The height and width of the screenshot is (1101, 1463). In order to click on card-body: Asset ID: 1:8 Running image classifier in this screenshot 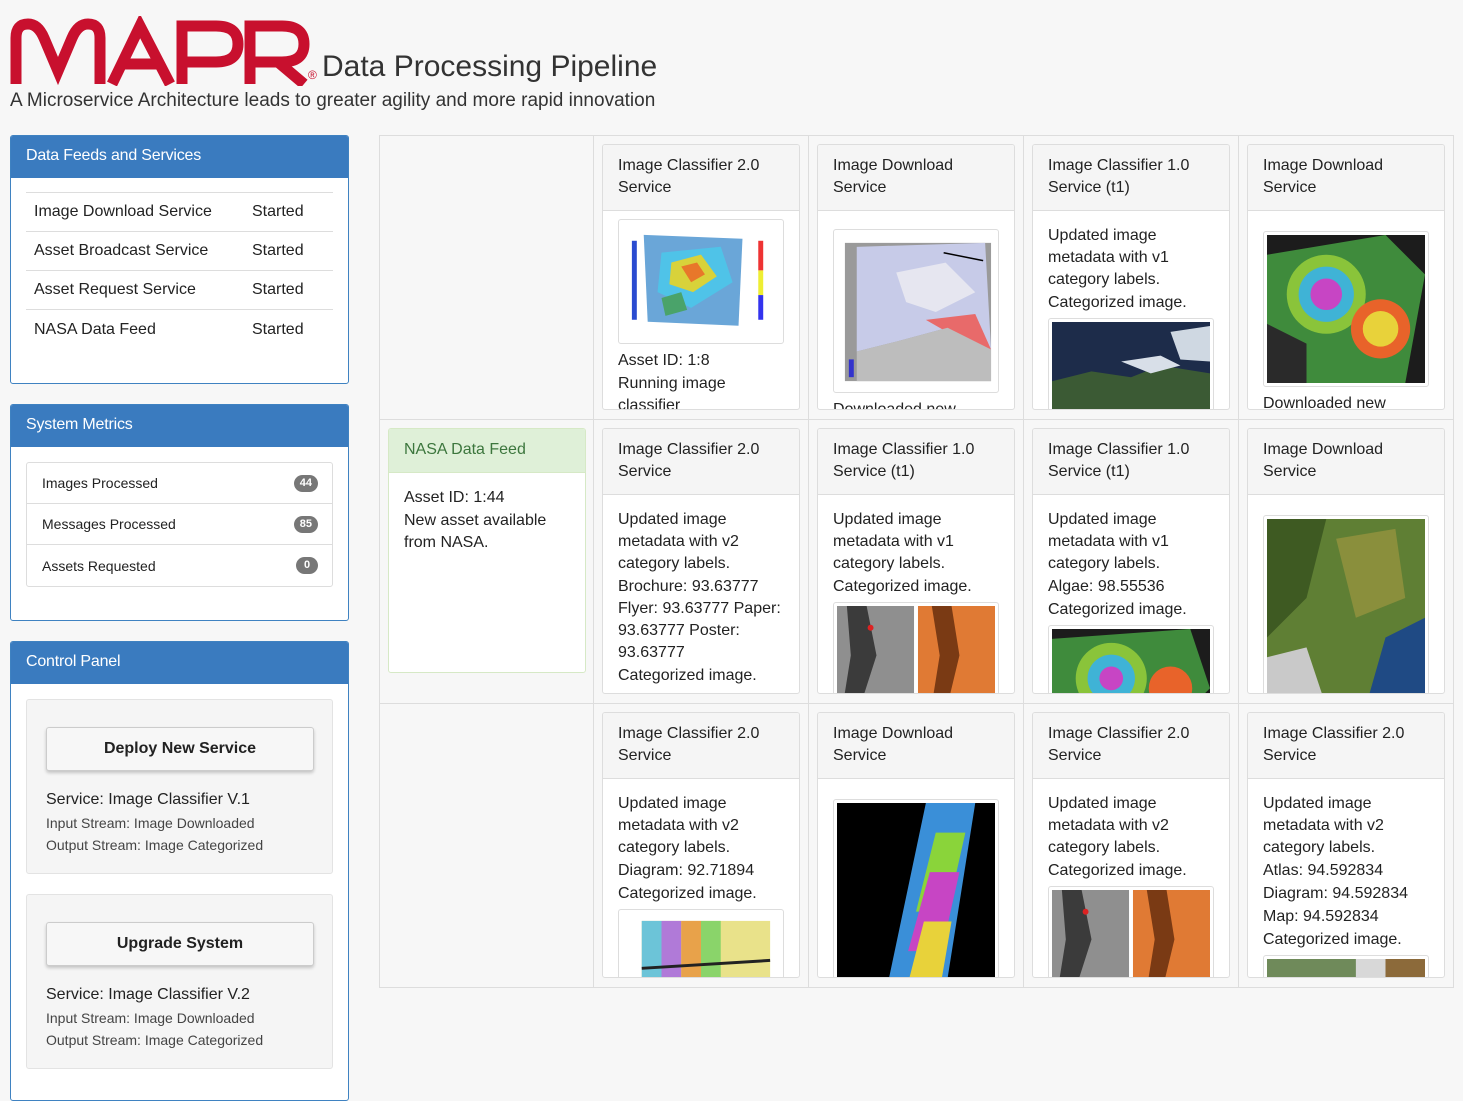, I will do `click(701, 314)`.